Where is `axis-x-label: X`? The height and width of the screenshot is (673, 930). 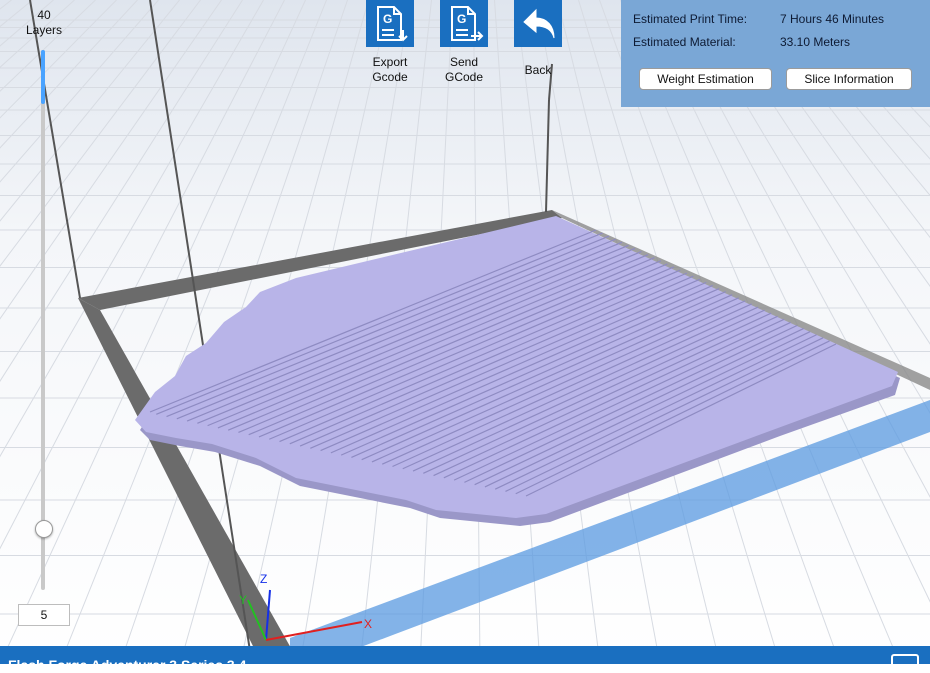
axis-x-label: X is located at coordinates (368, 624).